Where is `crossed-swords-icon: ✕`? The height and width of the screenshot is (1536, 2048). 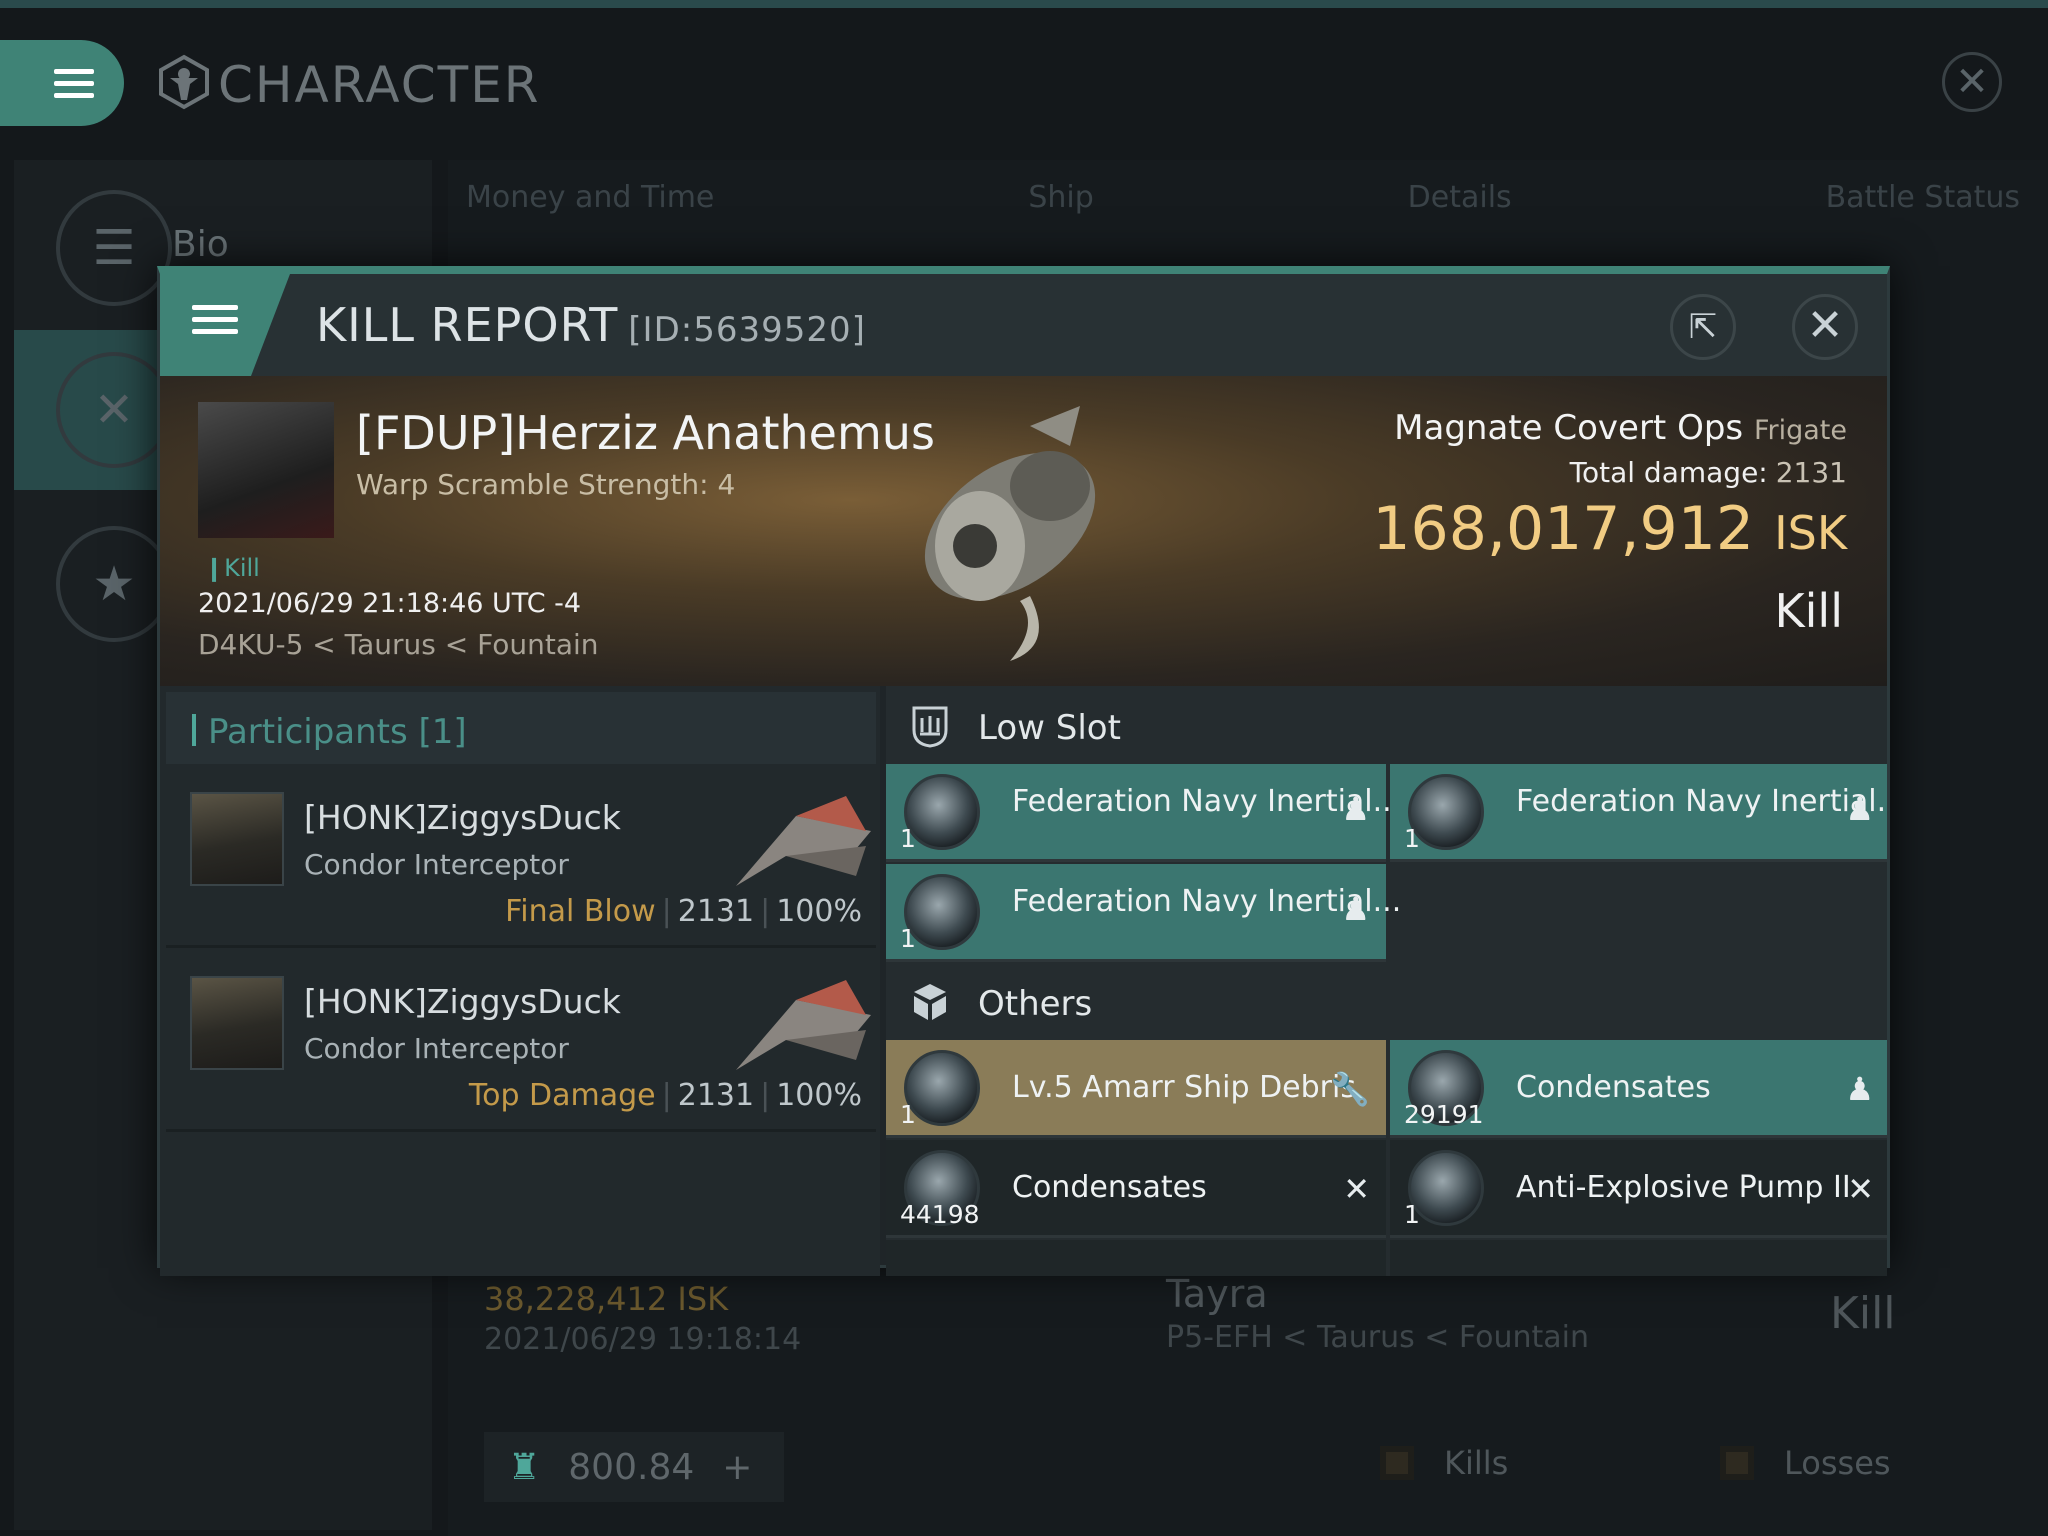 crossed-swords-icon: ✕ is located at coordinates (114, 410).